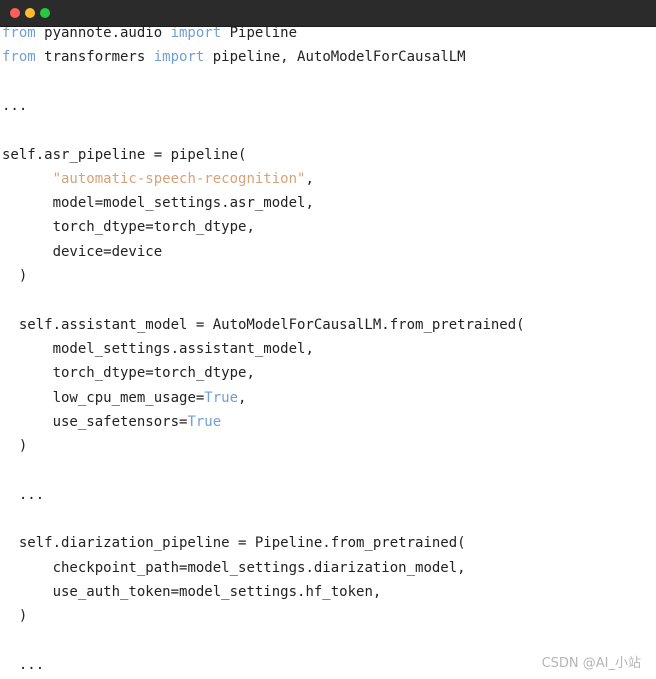  What do you see at coordinates (103, 33) in the screenshot?
I see `code-token: pyannote.audio` at bounding box center [103, 33].